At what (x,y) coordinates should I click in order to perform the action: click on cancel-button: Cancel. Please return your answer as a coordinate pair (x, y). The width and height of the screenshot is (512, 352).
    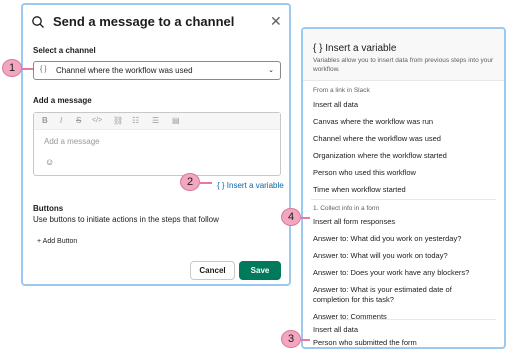
    Looking at the image, I should click on (212, 270).